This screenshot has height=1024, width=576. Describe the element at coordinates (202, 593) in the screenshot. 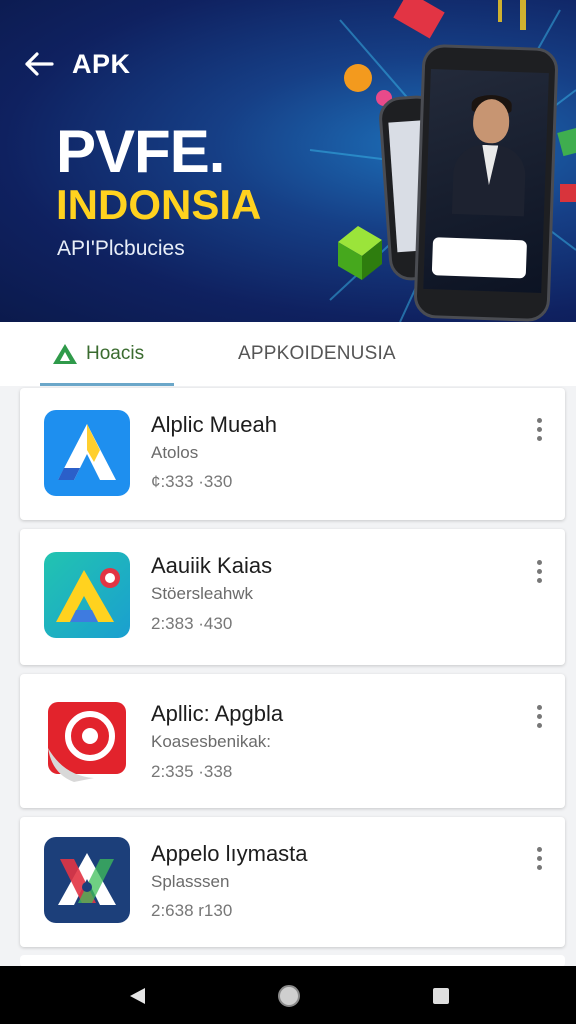

I see `app-subtitle: Stöersleahwk` at that location.